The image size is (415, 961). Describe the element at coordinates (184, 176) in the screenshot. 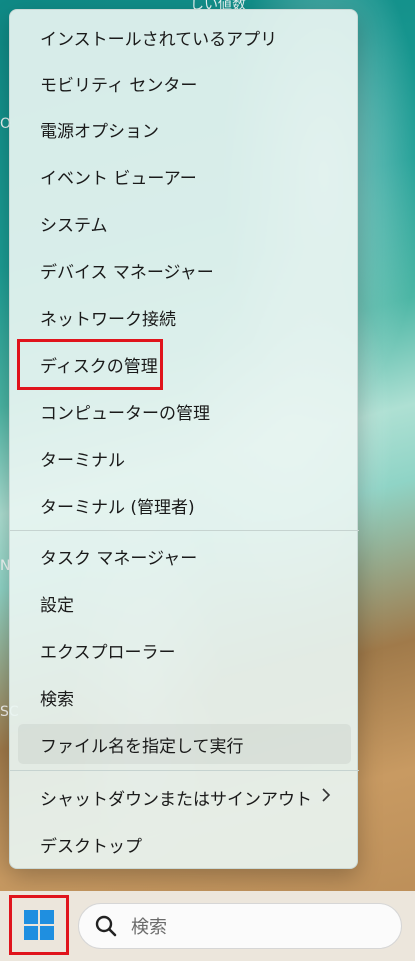

I see `menu-item-event-viewer: イベント ビューアー` at that location.